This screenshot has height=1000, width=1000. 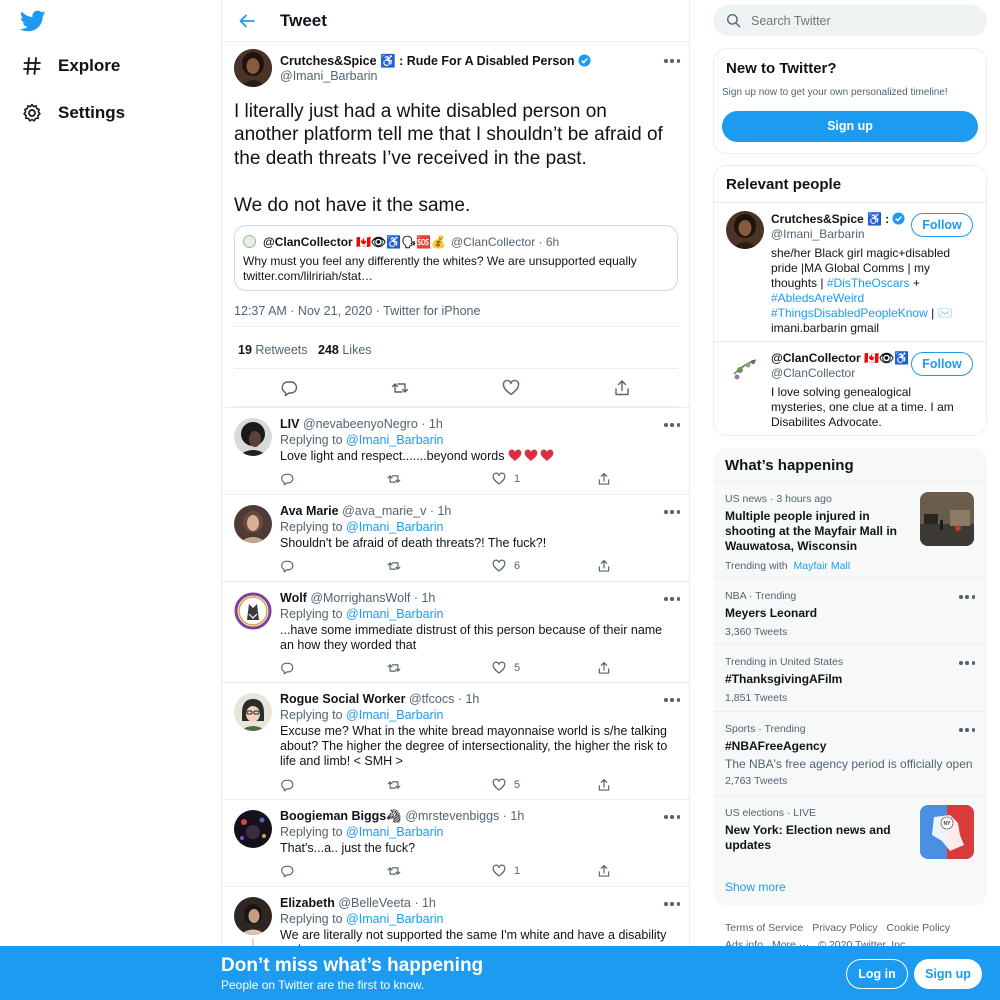 I want to click on trend-title: #ThanksgivingAFilm, so click(x=784, y=679).